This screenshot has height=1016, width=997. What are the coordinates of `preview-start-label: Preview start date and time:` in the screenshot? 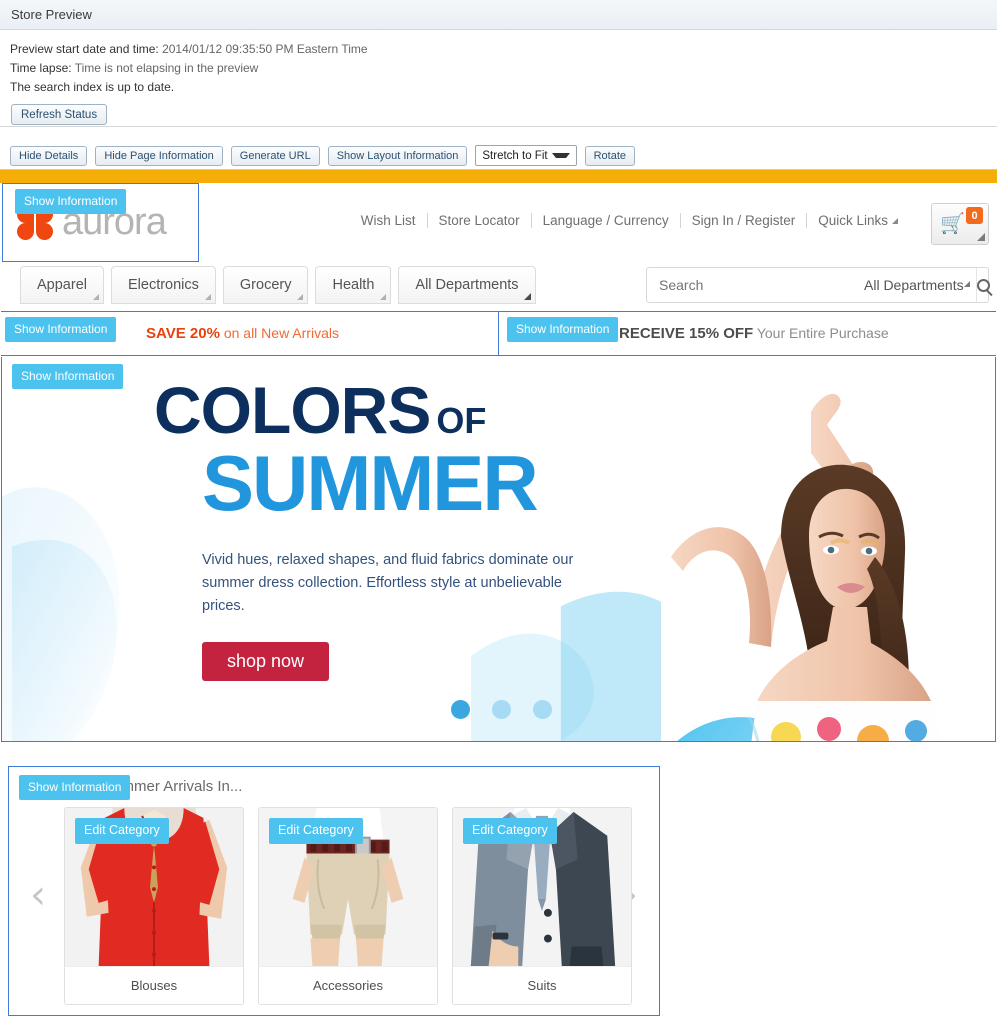 It's located at (84, 49).